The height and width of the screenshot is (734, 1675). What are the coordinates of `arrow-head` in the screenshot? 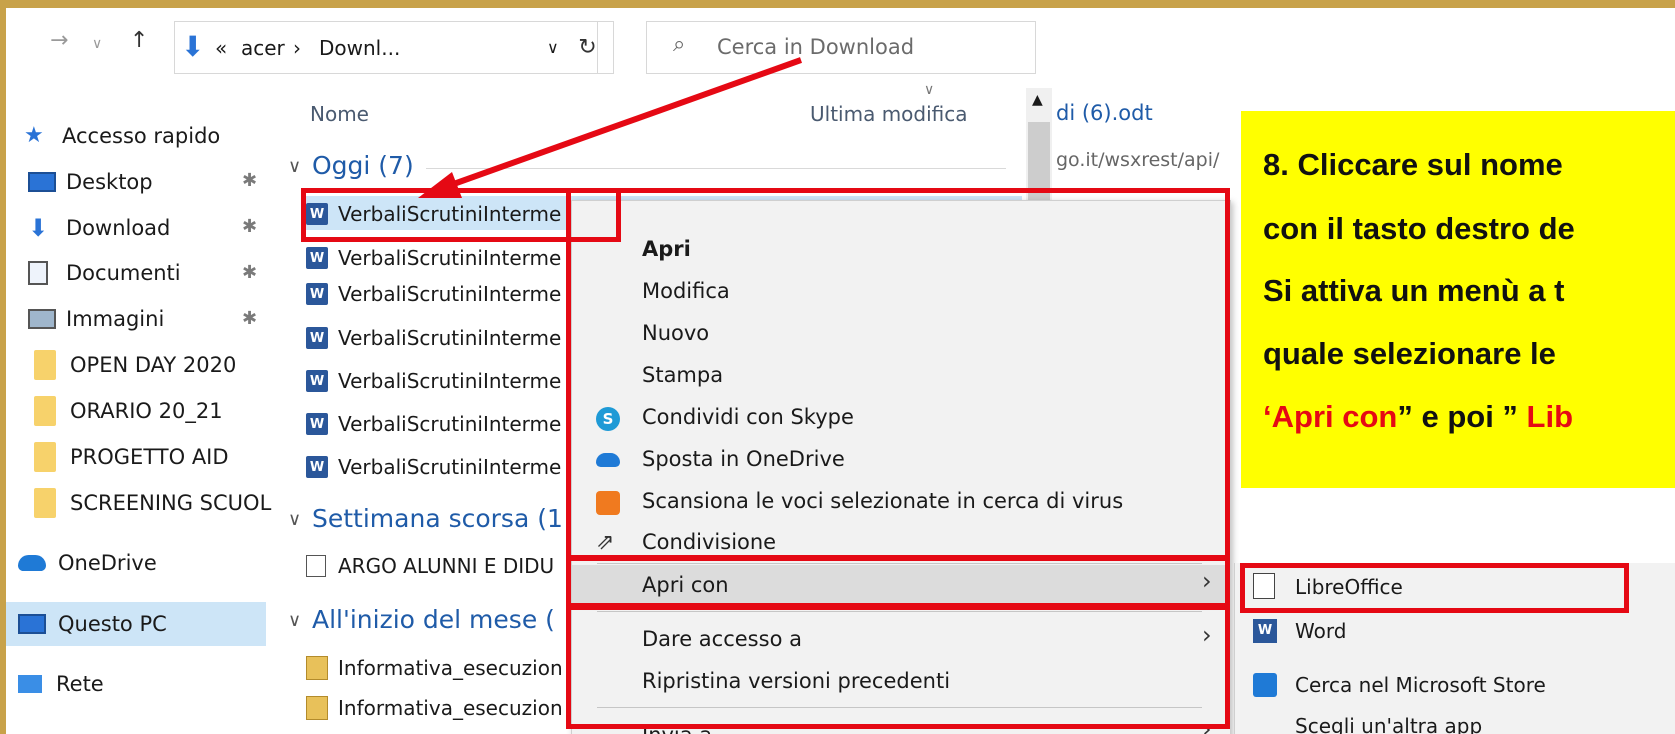 It's located at (440, 185).